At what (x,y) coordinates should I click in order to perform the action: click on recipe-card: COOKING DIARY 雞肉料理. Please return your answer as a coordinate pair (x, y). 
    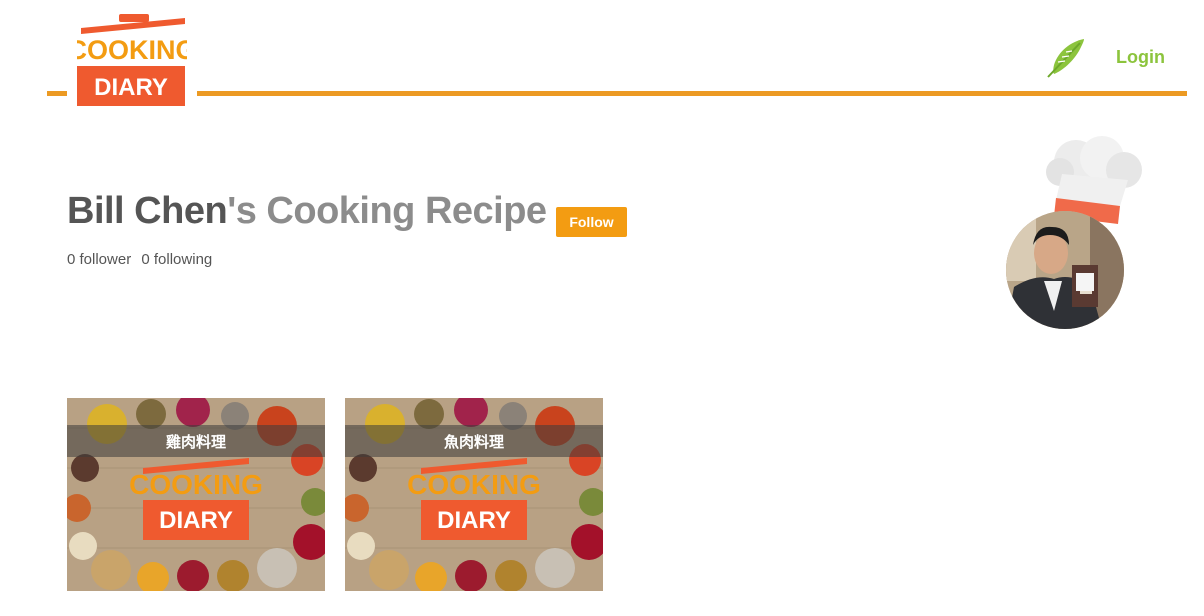
    Looking at the image, I should click on (196, 494).